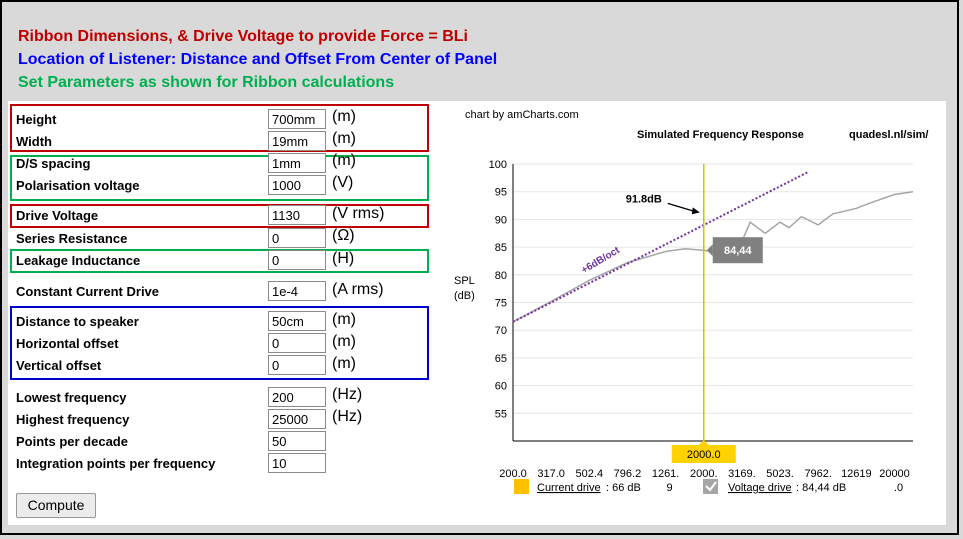  What do you see at coordinates (521, 486) in the screenshot?
I see `legend-swatch-current-drive` at bounding box center [521, 486].